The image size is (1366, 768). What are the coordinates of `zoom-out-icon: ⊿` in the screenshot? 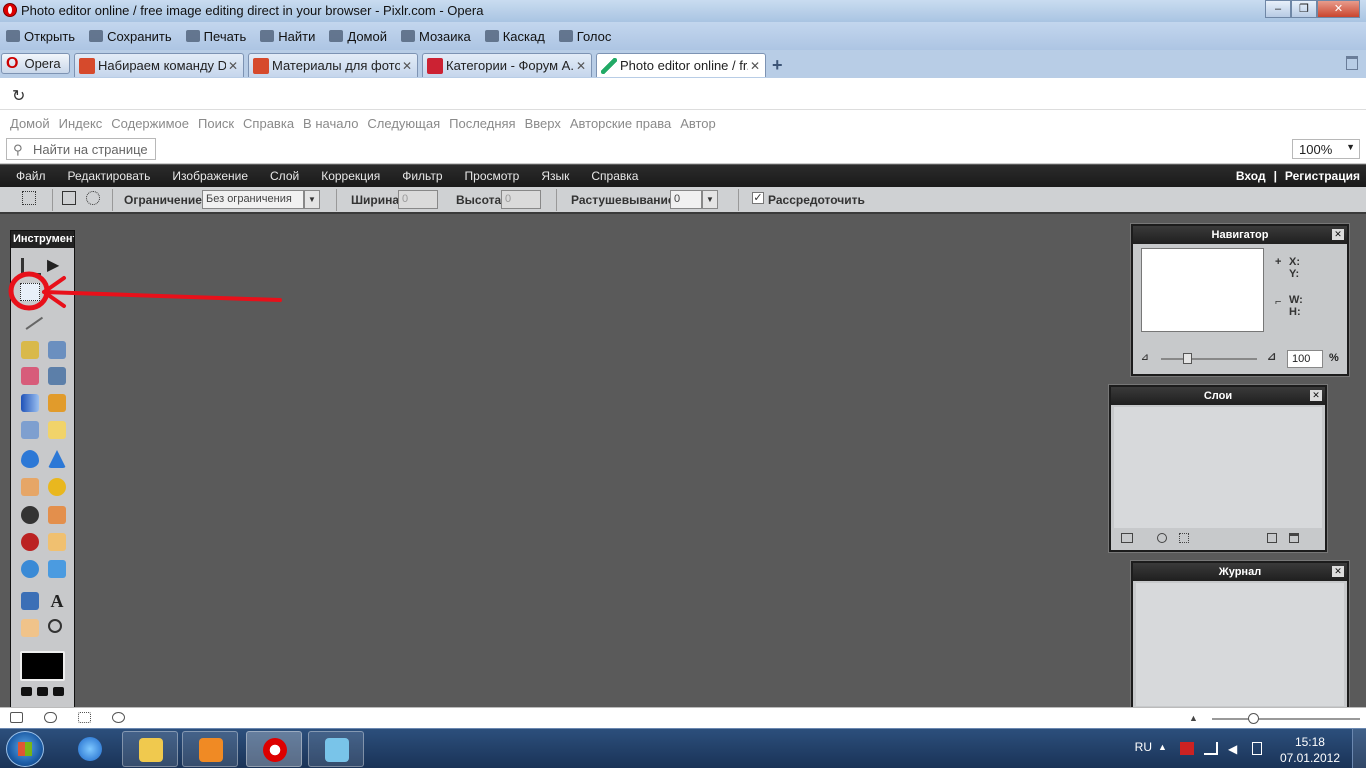 It's located at (1145, 357).